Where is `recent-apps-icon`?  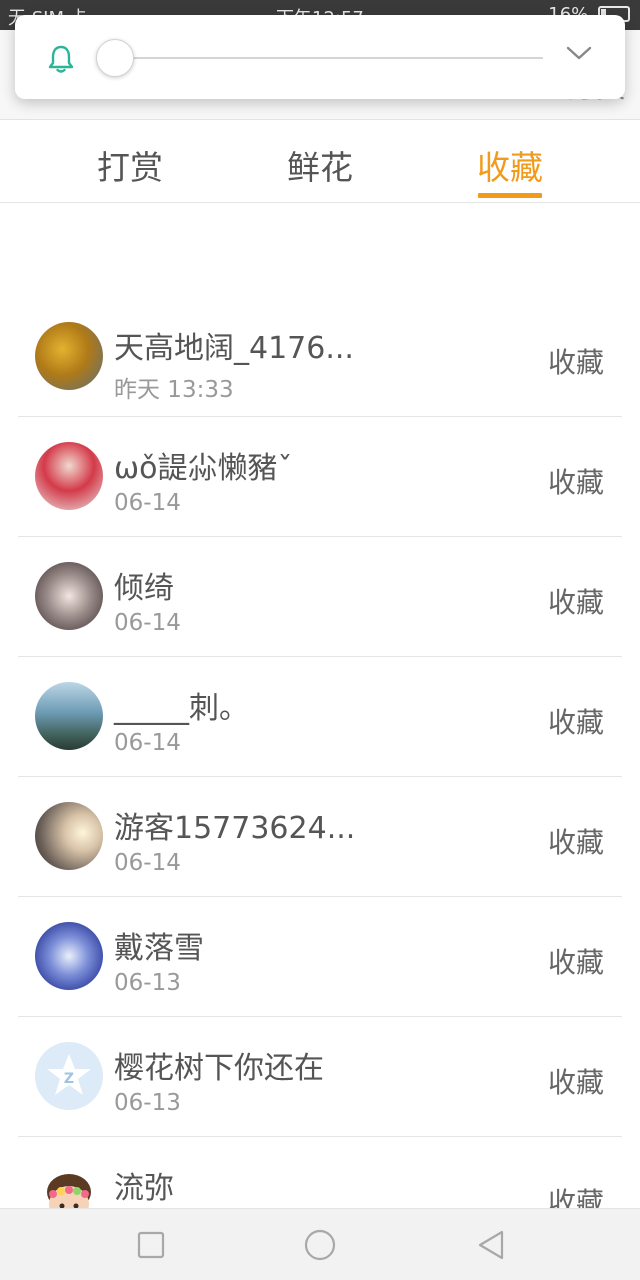 recent-apps-icon is located at coordinates (151, 1245).